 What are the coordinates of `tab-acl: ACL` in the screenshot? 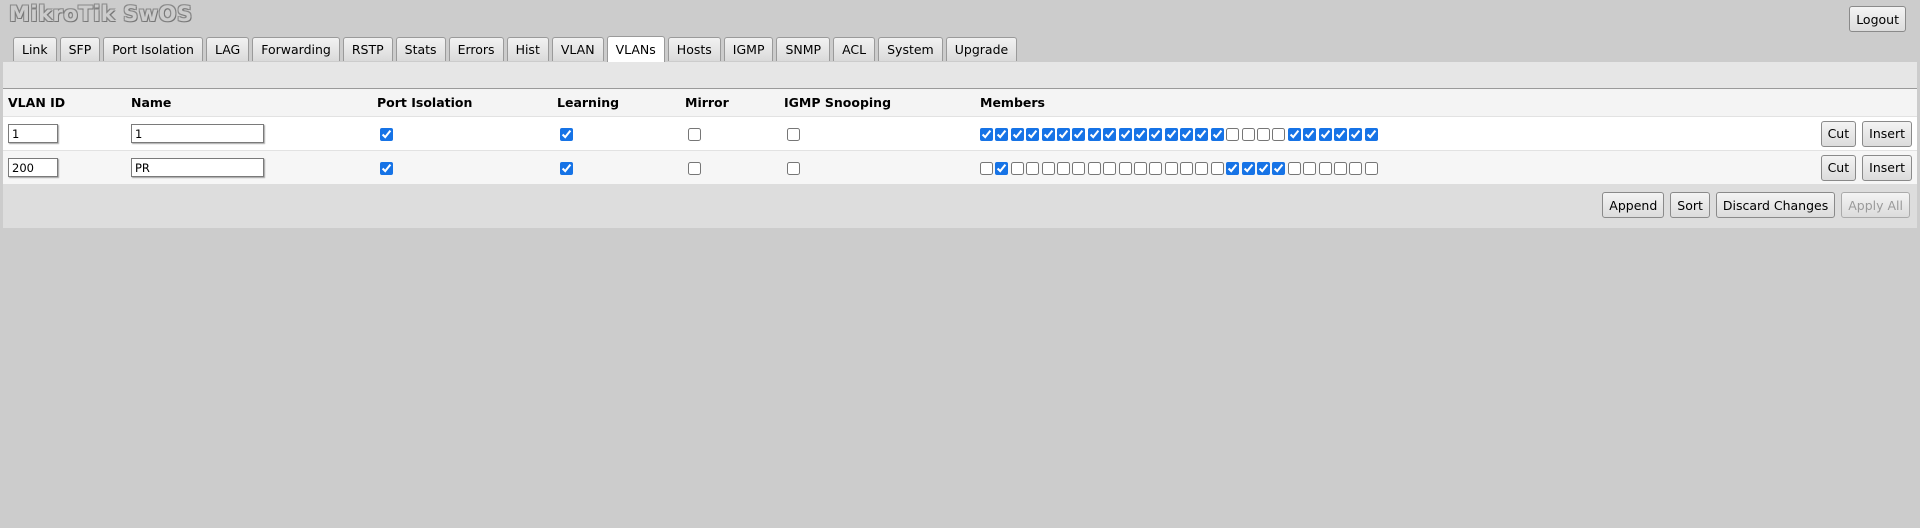 It's located at (854, 49).